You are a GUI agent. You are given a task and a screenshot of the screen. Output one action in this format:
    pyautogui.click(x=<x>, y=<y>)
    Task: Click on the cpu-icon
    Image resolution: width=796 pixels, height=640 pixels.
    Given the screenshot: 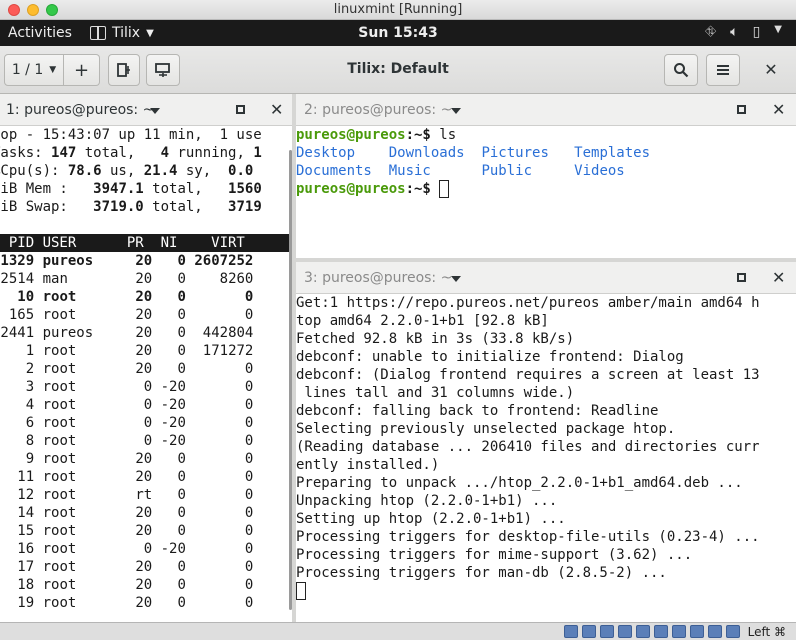 What is the action you would take?
    pyautogui.click(x=715, y=631)
    